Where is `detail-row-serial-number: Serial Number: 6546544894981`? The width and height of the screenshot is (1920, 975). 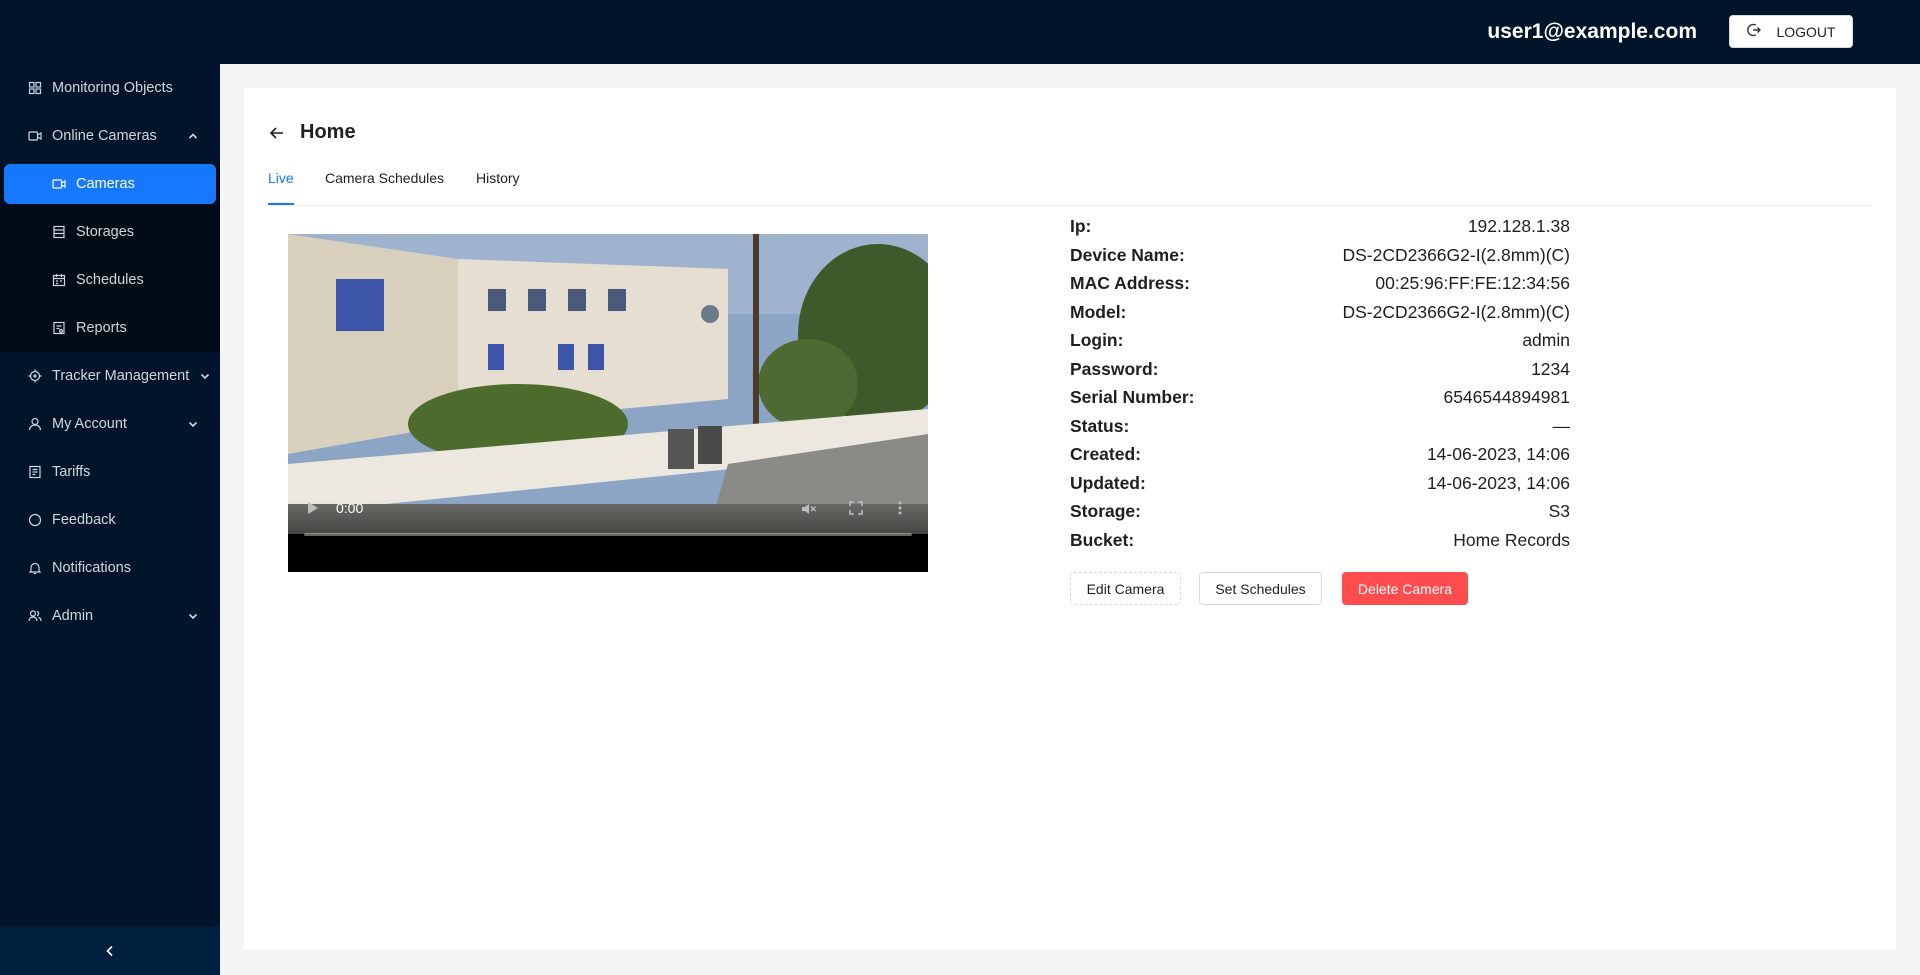 detail-row-serial-number: Serial Number: 6546544894981 is located at coordinates (1320, 401).